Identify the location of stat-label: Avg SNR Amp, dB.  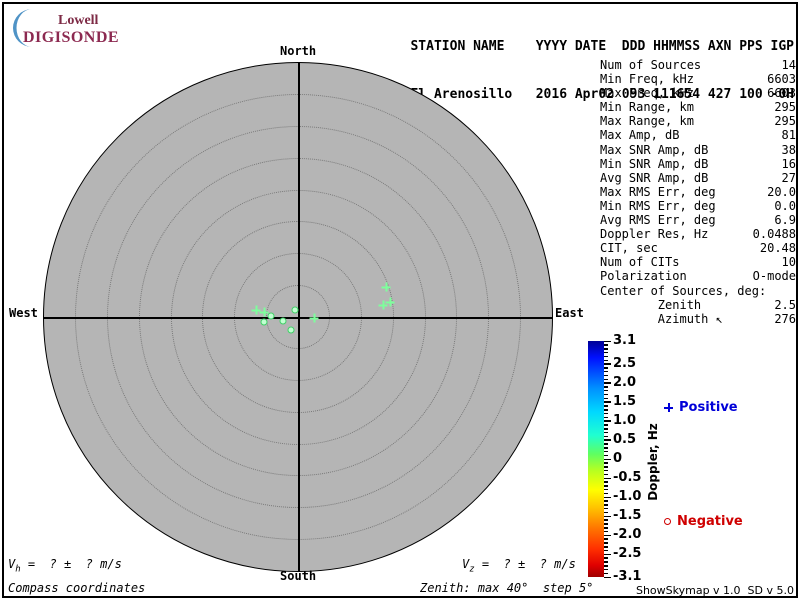
(654, 177).